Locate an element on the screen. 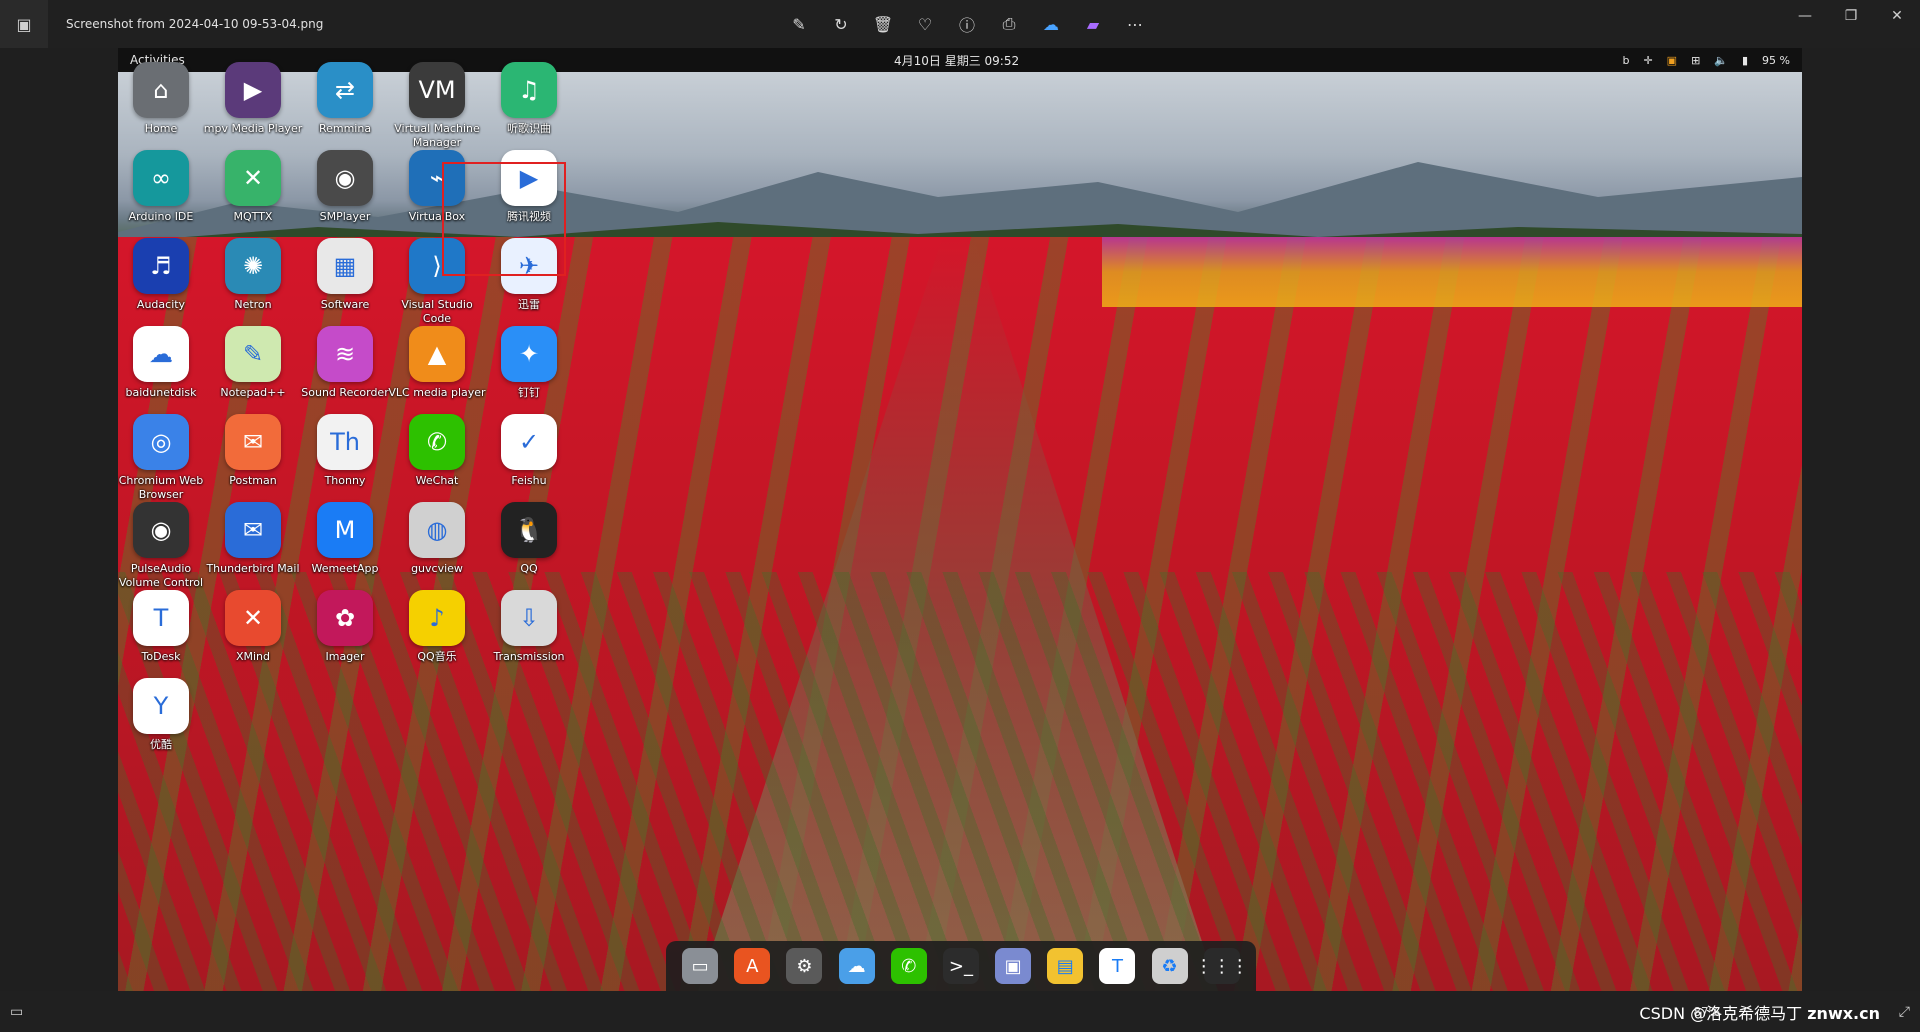 The height and width of the screenshot is (1032, 1920). desktop-icon: VM Virtual Machine Manager is located at coordinates (437, 106).